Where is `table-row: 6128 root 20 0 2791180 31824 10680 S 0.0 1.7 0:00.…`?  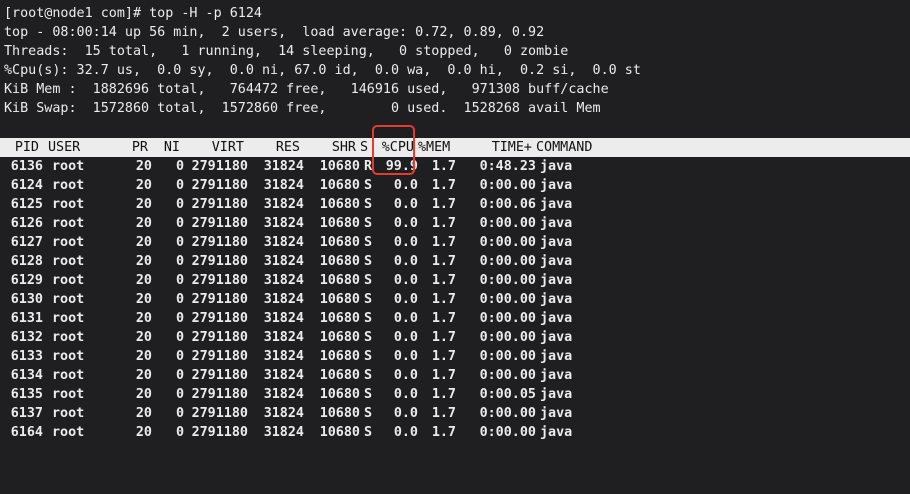 table-row: 6128 root 20 0 2791180 31824 10680 S 0.0 1.7 0:00.… is located at coordinates (457, 261).